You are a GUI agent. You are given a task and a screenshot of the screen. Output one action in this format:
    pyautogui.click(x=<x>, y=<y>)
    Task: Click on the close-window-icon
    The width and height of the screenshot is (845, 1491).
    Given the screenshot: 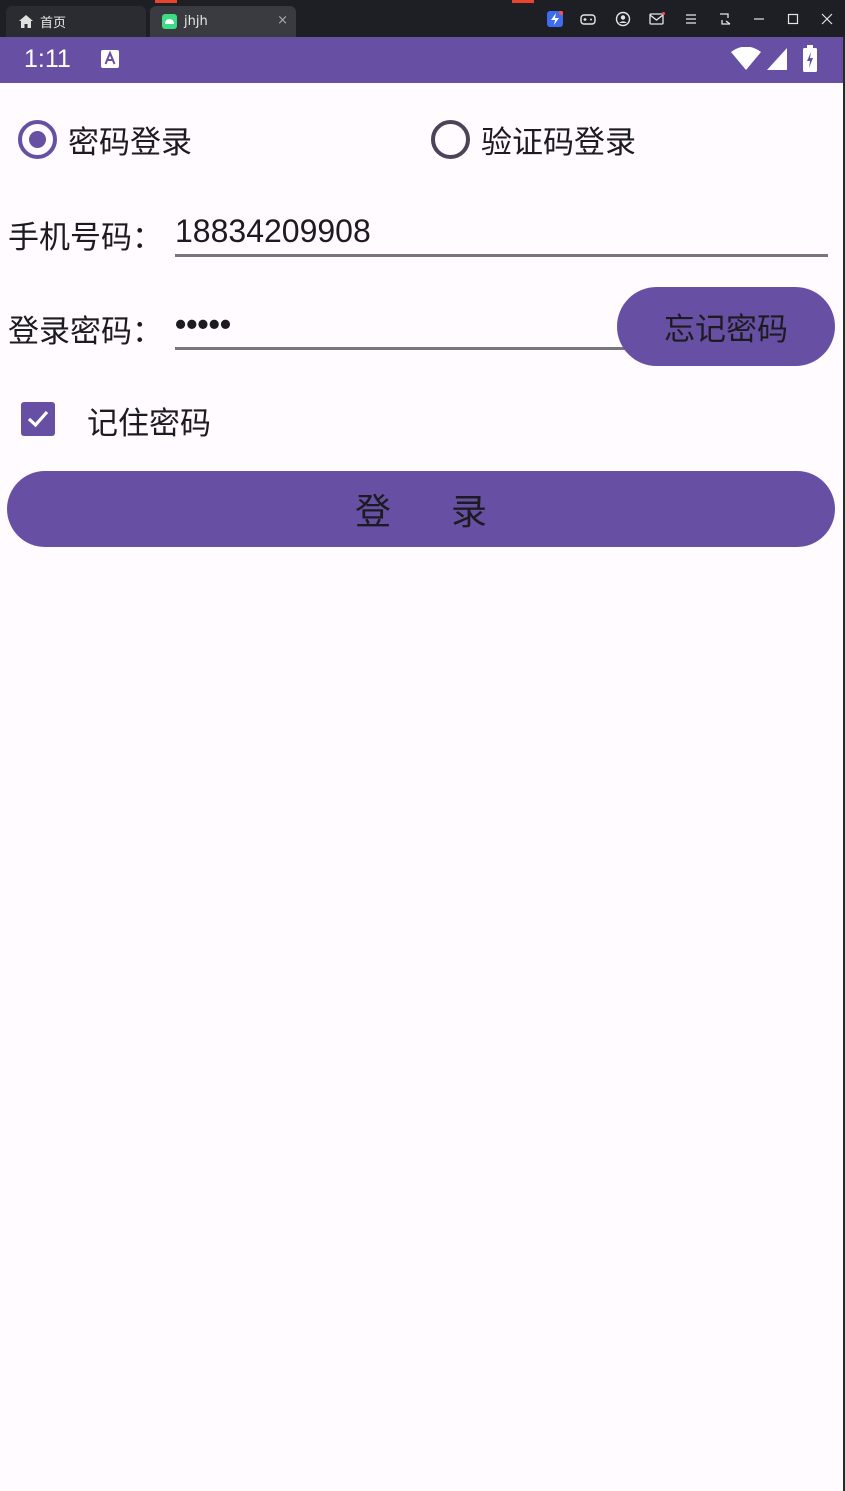 What is the action you would take?
    pyautogui.click(x=827, y=19)
    